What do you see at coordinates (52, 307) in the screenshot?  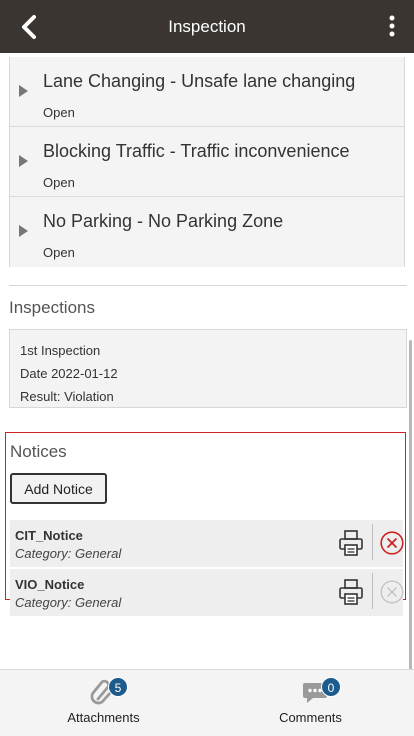 I see `inspections-heading: Inspections` at bounding box center [52, 307].